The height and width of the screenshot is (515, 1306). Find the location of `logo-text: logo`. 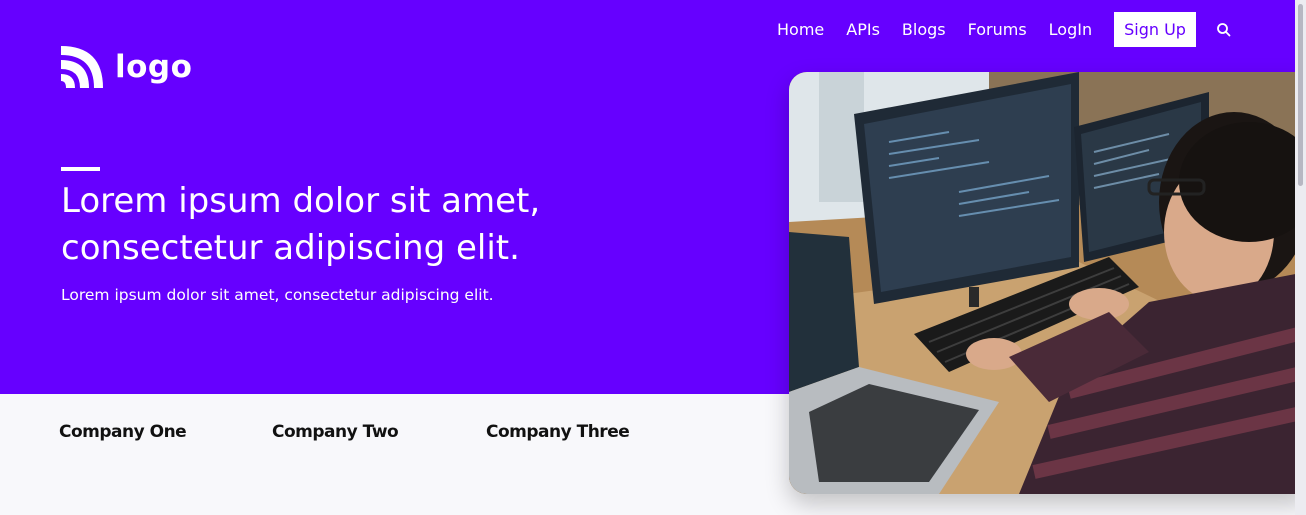

logo-text: logo is located at coordinates (154, 66).